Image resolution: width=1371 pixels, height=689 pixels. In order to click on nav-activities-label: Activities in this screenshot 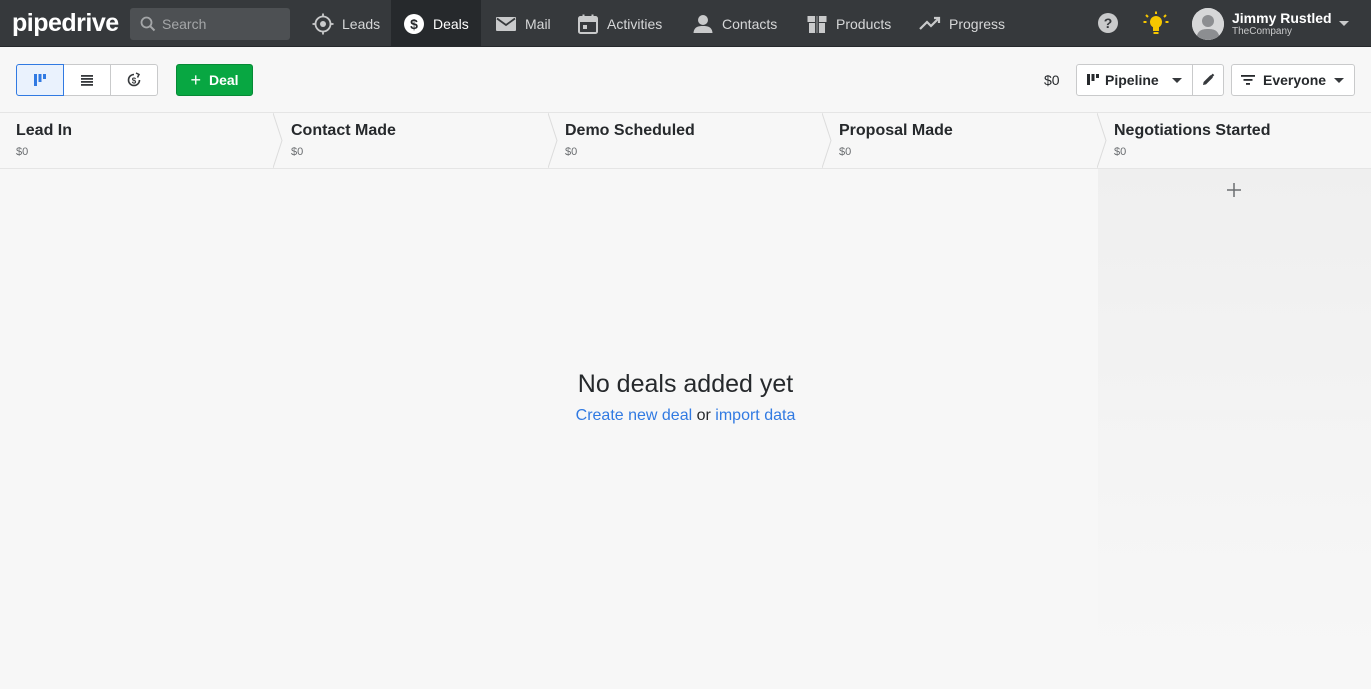, I will do `click(635, 23)`.